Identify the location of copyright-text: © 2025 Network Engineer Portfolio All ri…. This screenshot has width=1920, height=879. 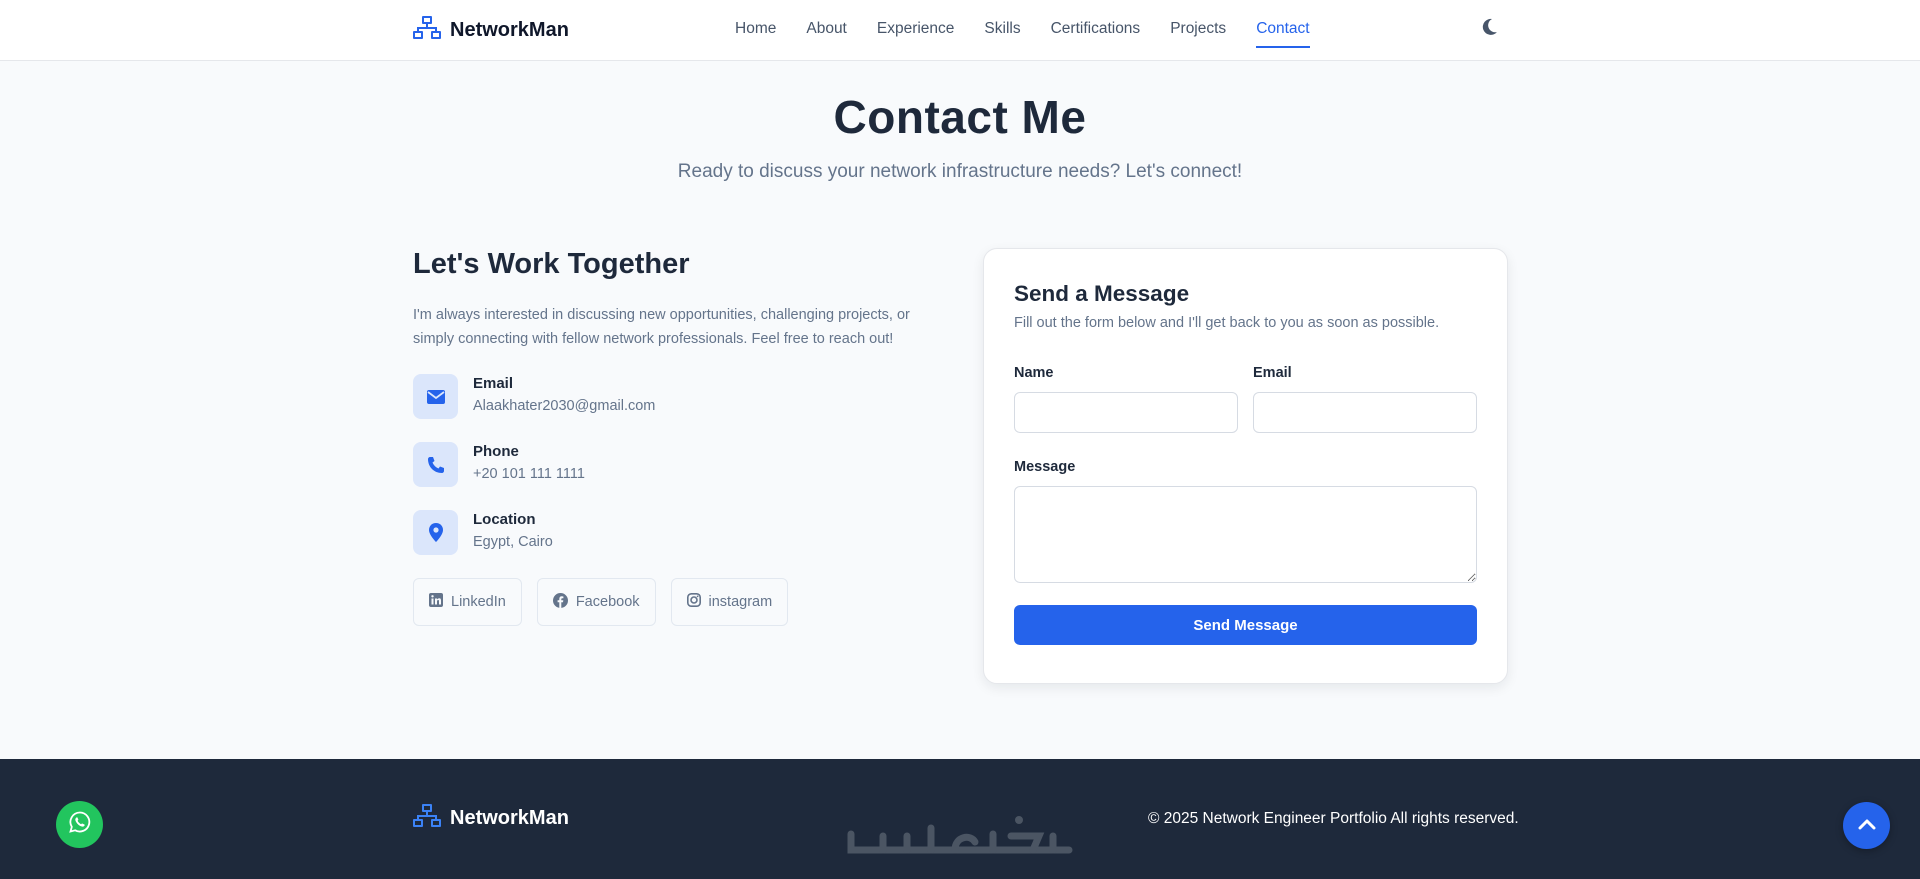
(1333, 818).